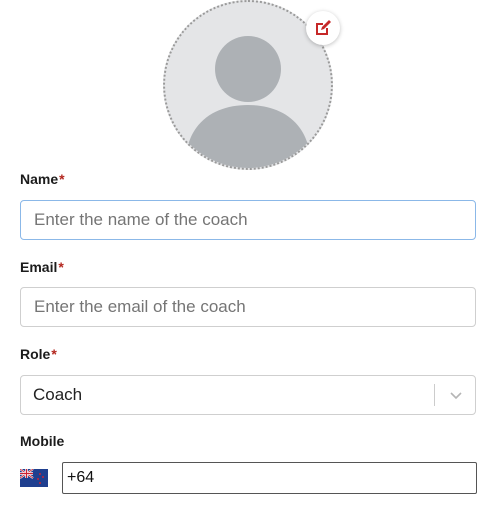  I want to click on mobile-label: Mobile, so click(42, 441).